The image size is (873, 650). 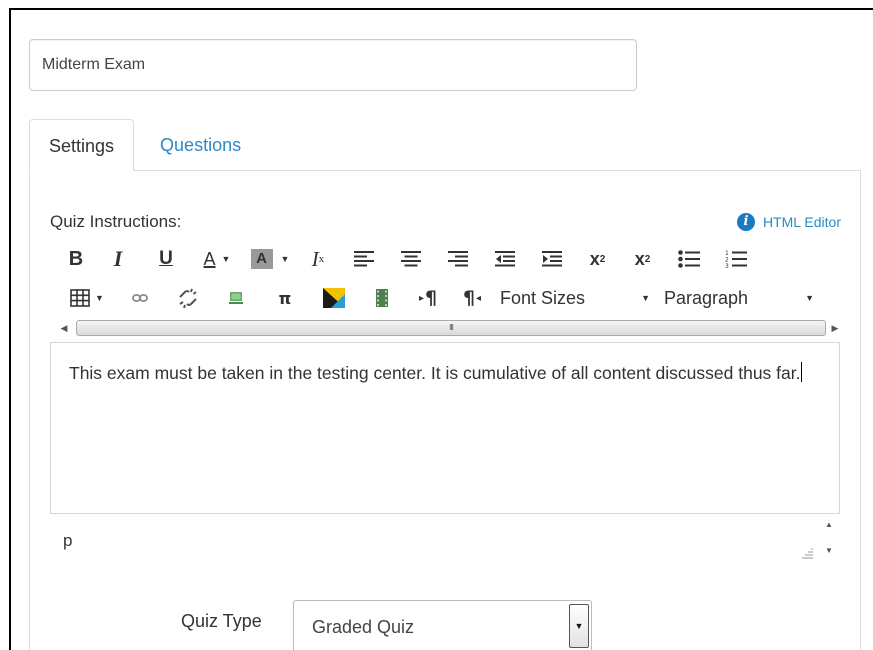 I want to click on grip-icon: III, so click(x=451, y=327).